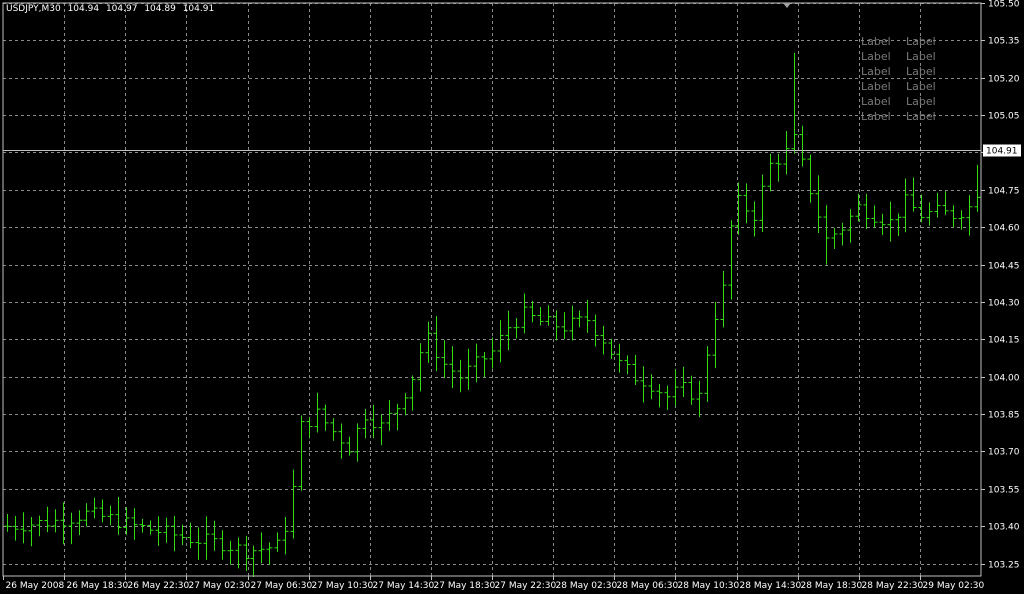  I want to click on chart-shift-marker, so click(787, 5).